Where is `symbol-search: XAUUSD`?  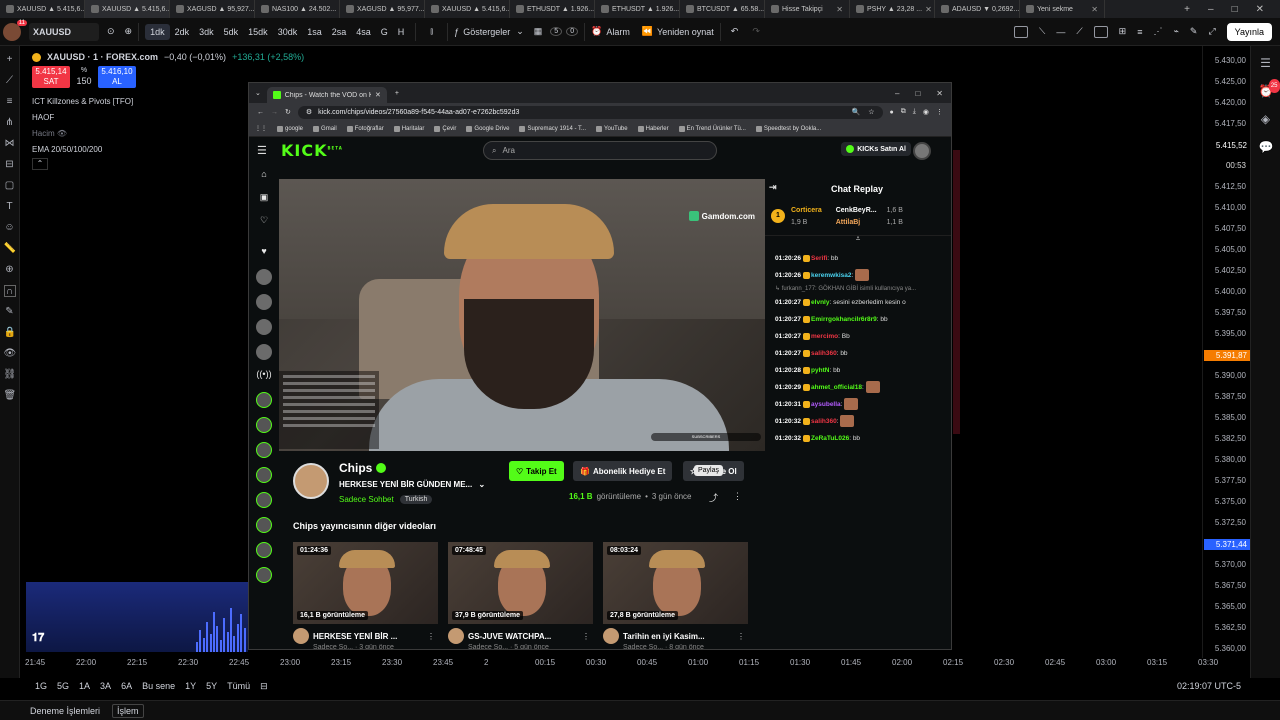
symbol-search: XAUUSD is located at coordinates (64, 31).